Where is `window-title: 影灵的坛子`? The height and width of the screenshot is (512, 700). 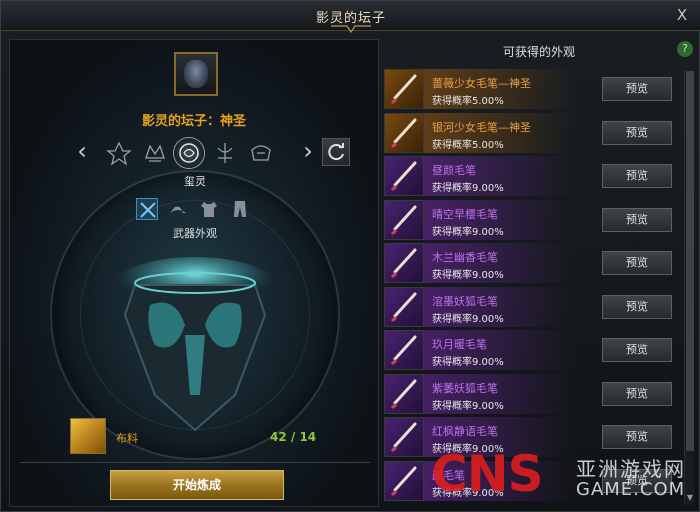 window-title: 影灵的坛子 is located at coordinates (350, 18).